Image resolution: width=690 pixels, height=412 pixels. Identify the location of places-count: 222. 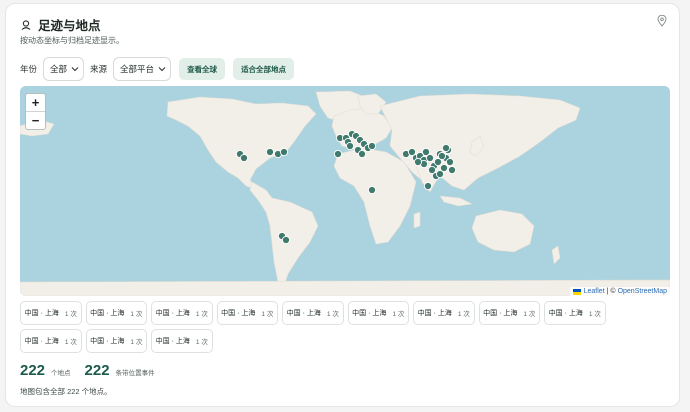
(33, 370).